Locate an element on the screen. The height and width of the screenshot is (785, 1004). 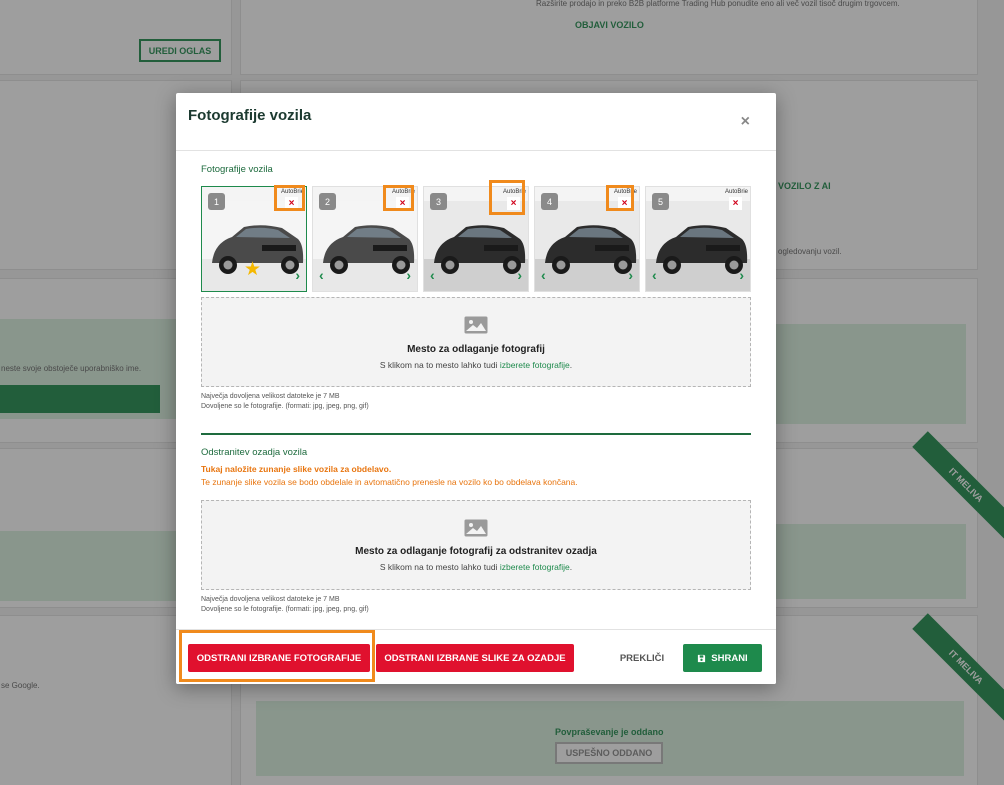
modal-header: Fotografije vozila × is located at coordinates (476, 122).